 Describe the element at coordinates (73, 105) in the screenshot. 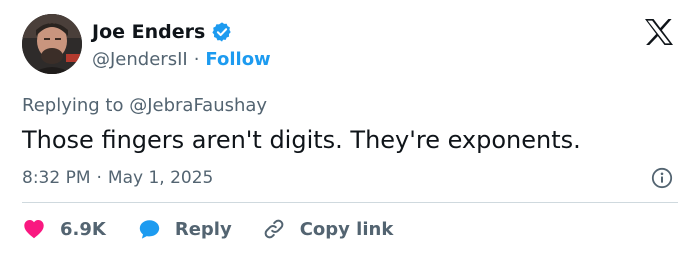

I see `replying-to-label: Replying to` at that location.